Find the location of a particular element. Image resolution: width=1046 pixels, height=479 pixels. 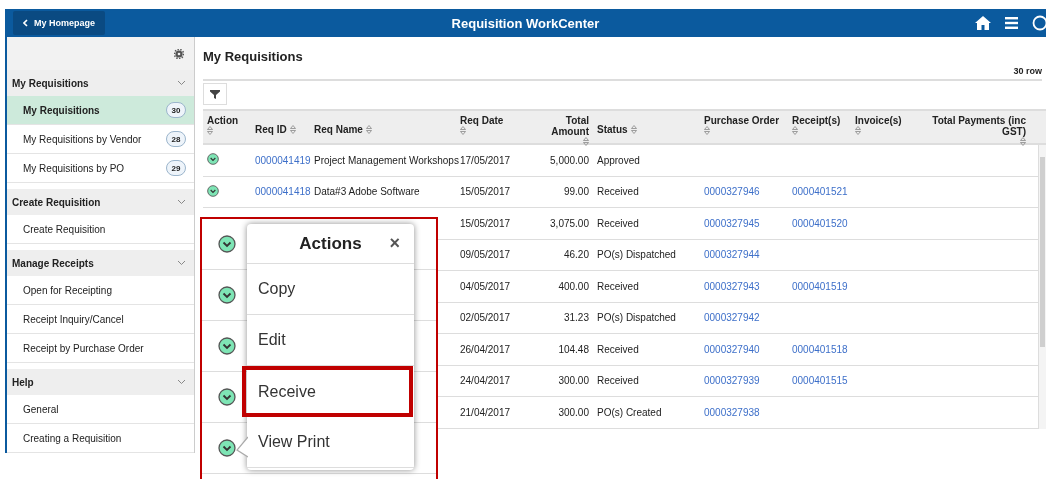

column-header: Purchase Order is located at coordinates (744, 120).